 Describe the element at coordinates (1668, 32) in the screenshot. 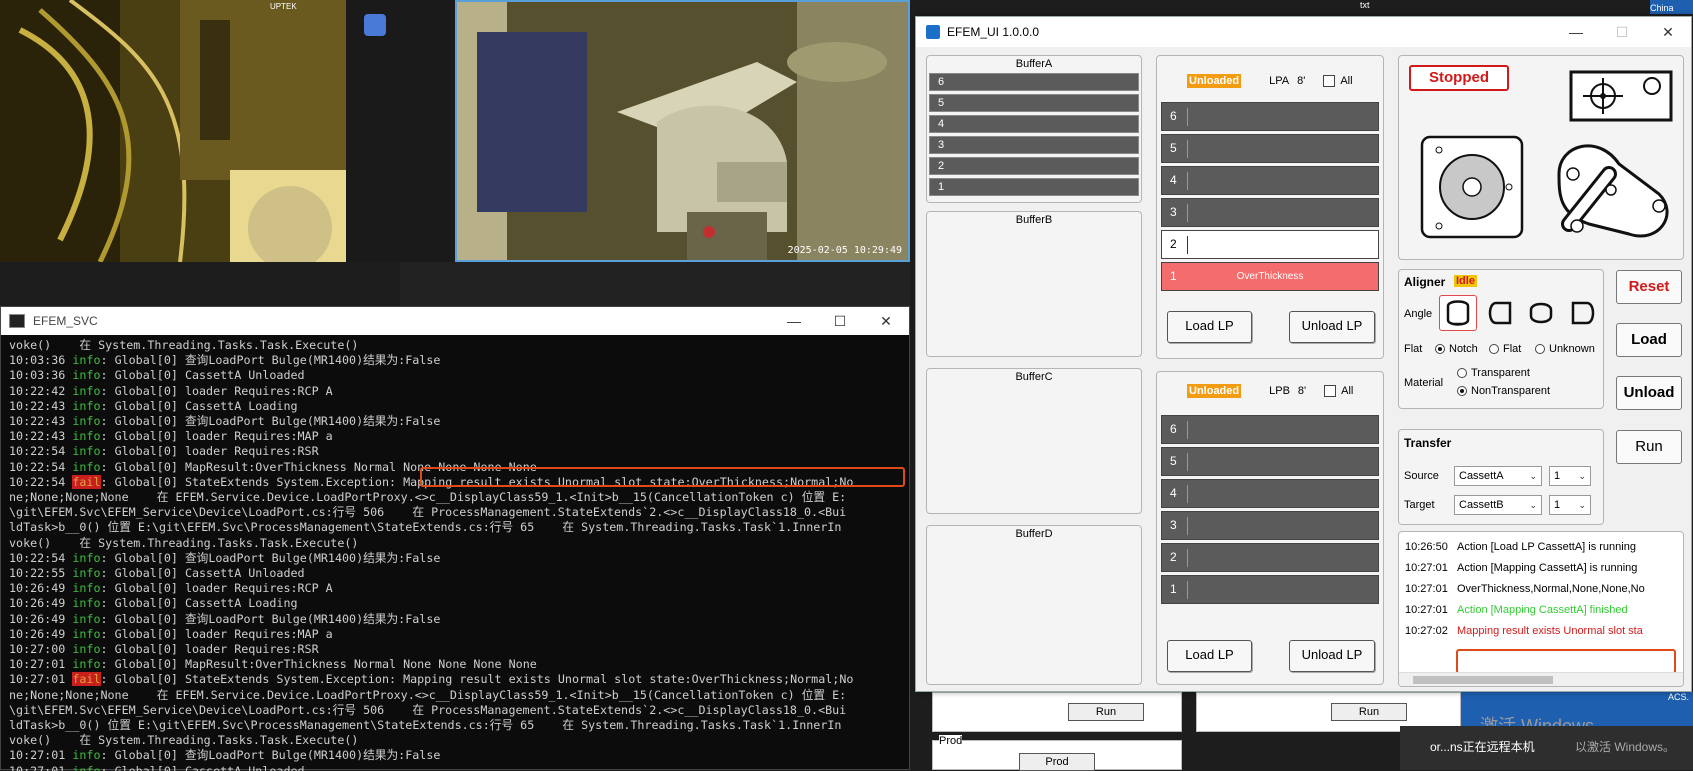

I see `efem-close-button: ✕` at that location.